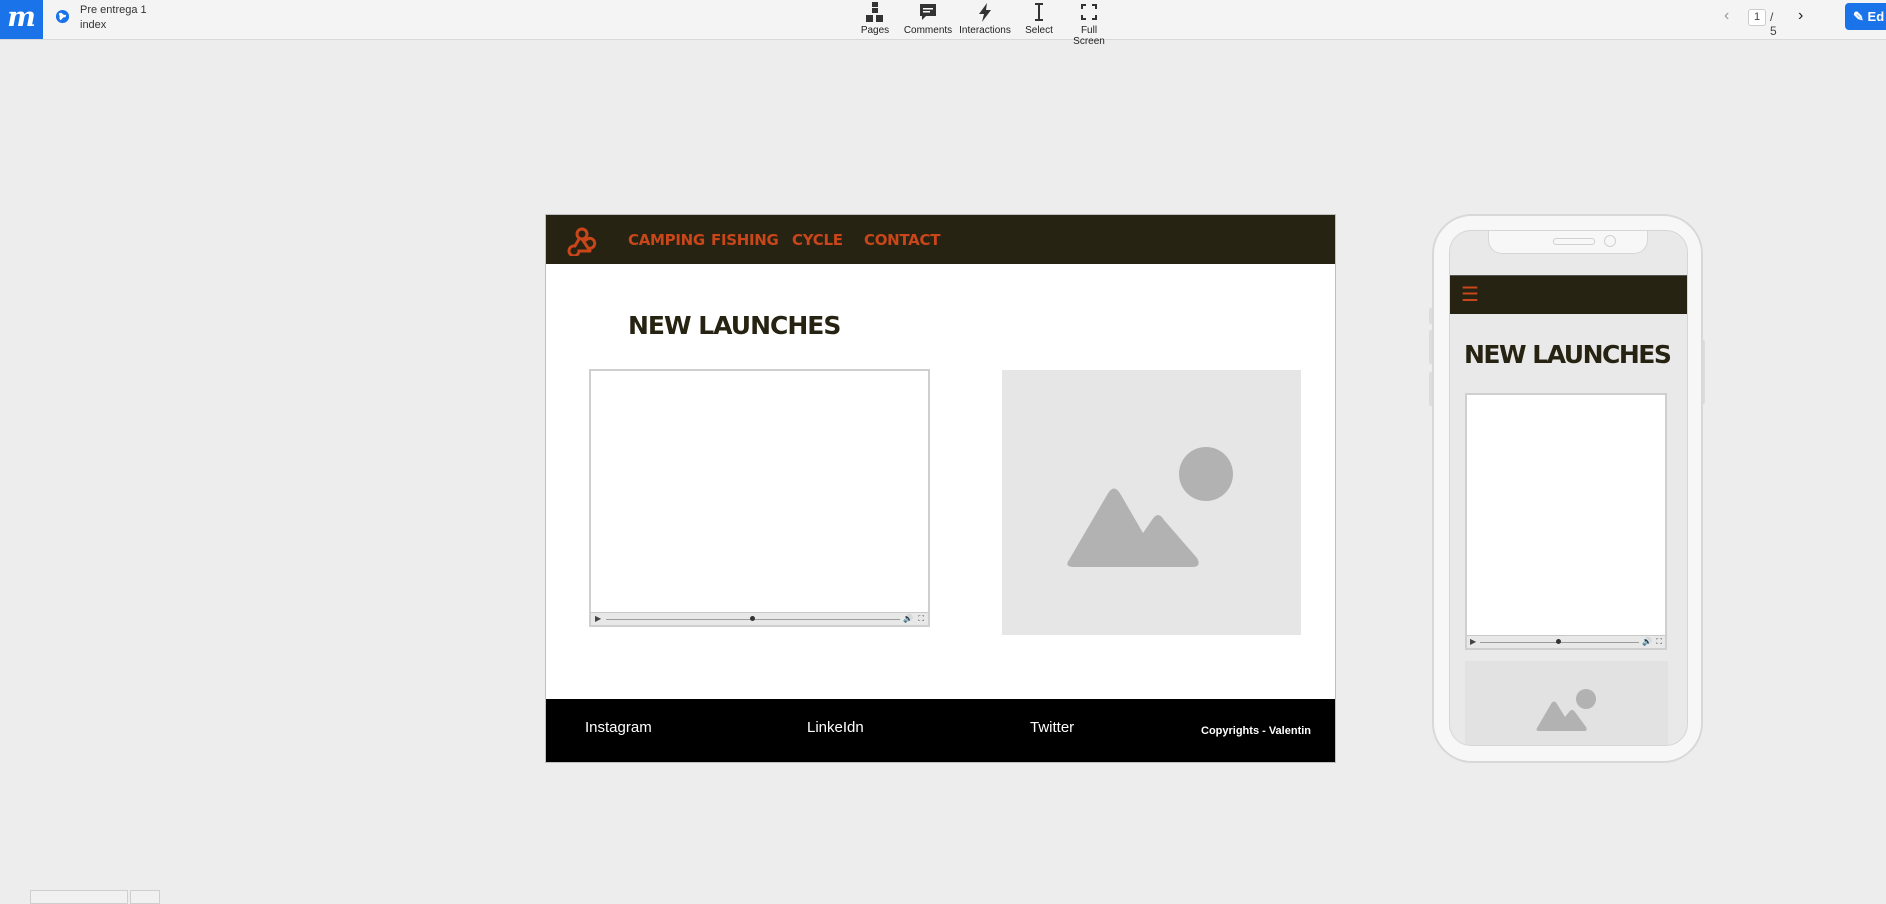  I want to click on nav-link-camping: CAMPING, so click(666, 240).